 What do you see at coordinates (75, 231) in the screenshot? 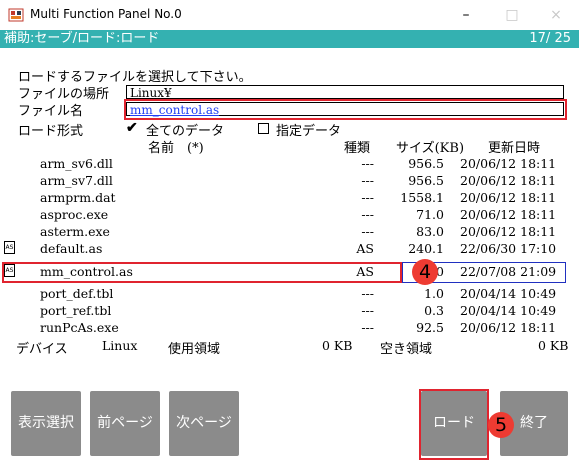
I see `file-name: asterm.exe` at bounding box center [75, 231].